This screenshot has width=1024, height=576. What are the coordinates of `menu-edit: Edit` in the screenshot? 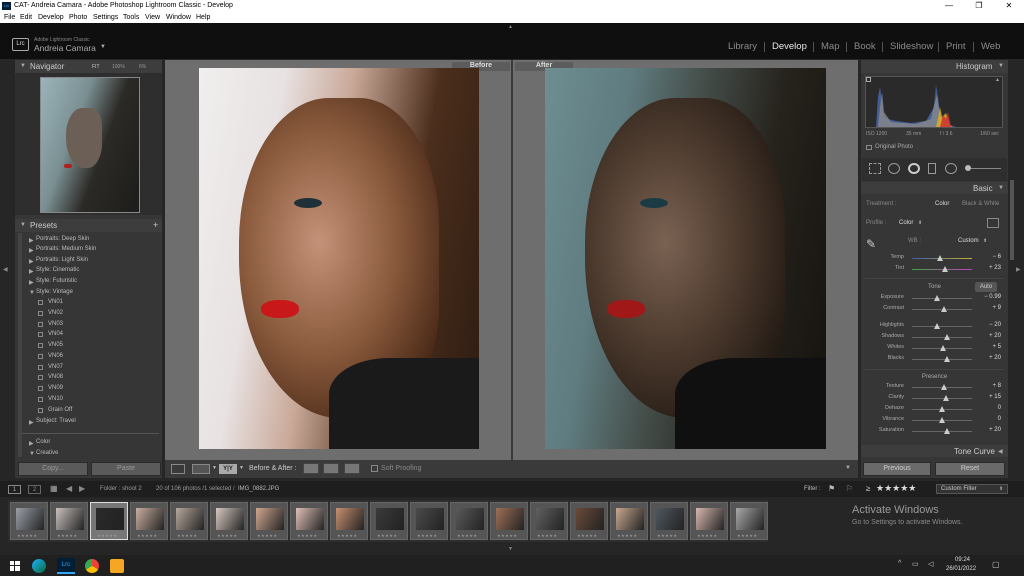 It's located at (26, 17).